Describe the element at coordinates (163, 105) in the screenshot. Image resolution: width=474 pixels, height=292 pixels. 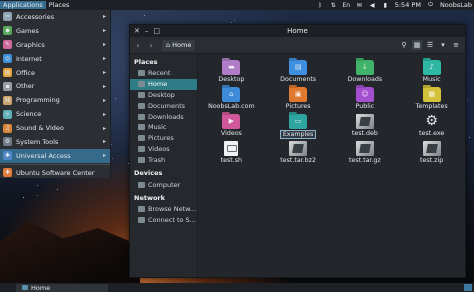
I see `sidebar-item-documents: Documents` at that location.